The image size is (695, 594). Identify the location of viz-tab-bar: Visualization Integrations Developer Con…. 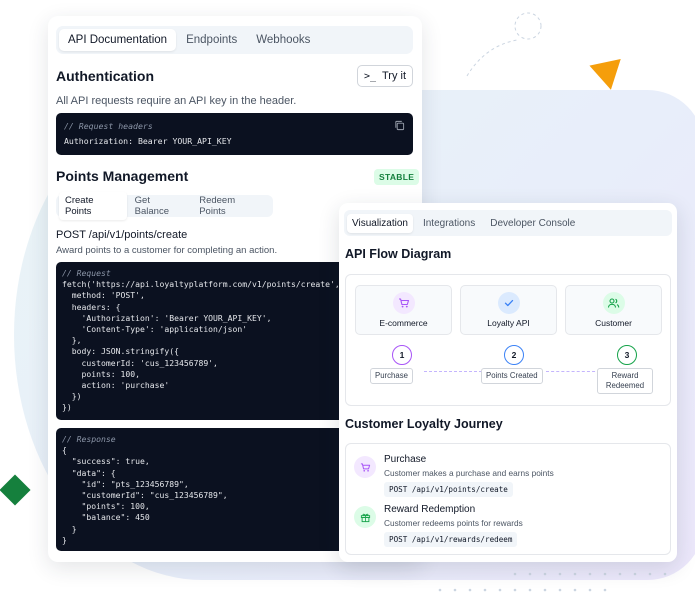
(508, 223).